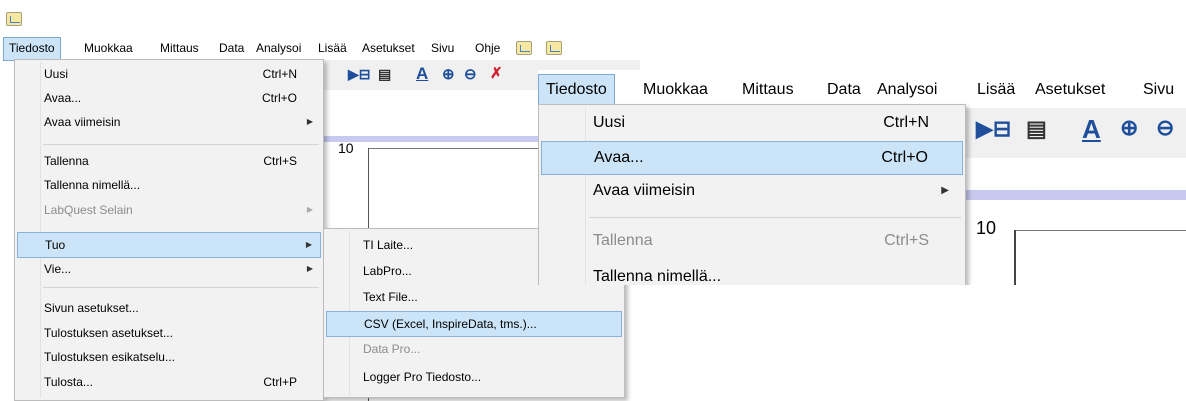  What do you see at coordinates (169, 210) in the screenshot?
I see `file-menu-item-labquest-browser: LabQuest Selain ▶` at bounding box center [169, 210].